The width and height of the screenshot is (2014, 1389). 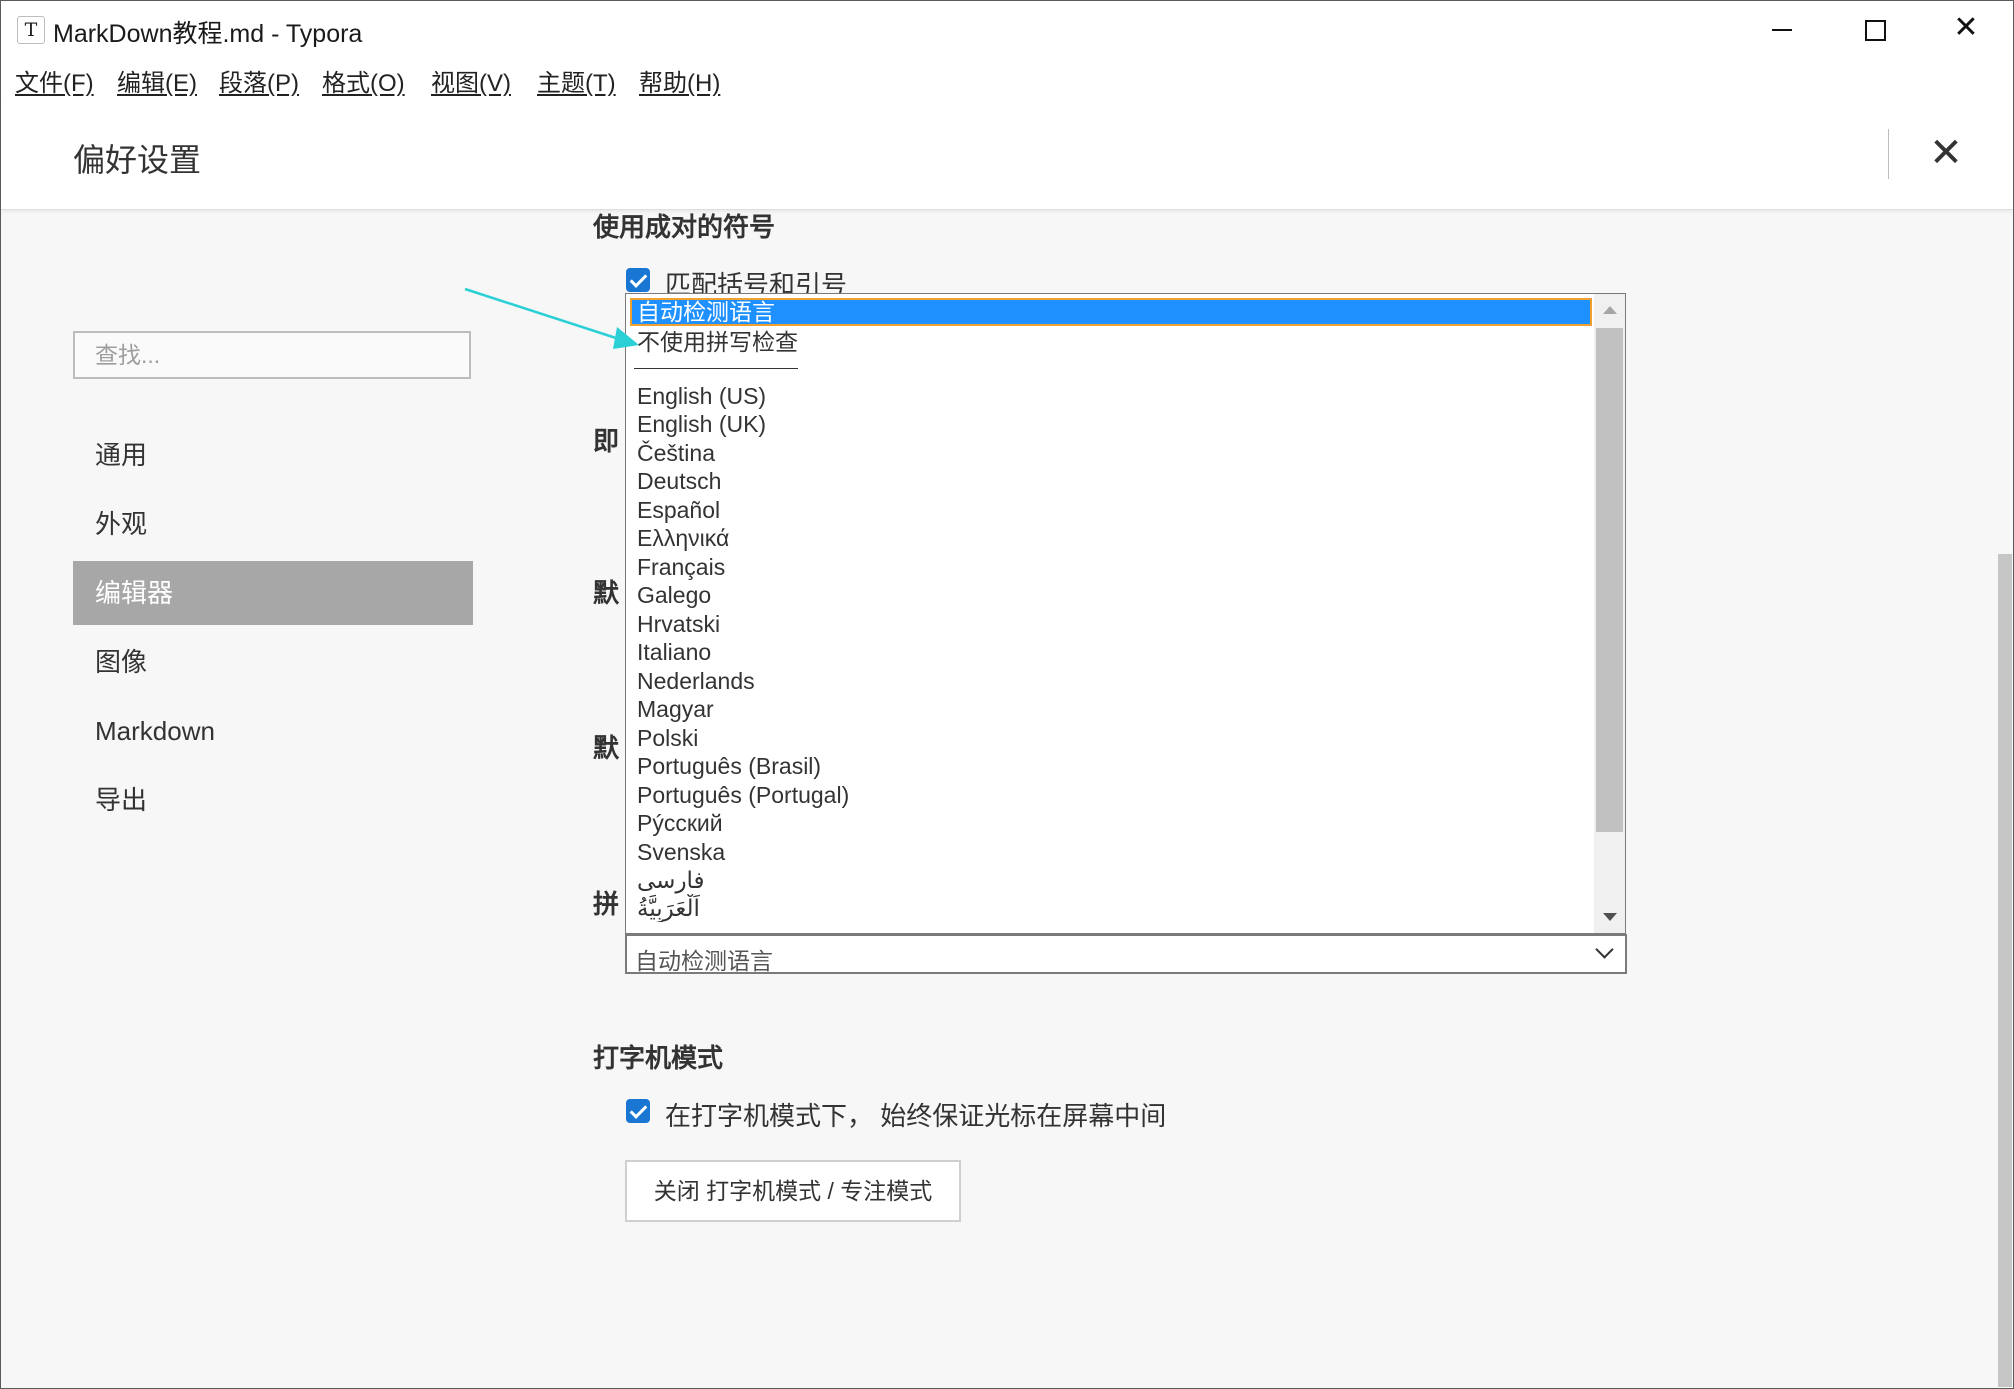 What do you see at coordinates (658, 1058) in the screenshot?
I see `section-title-typewriter: 打字机模式` at bounding box center [658, 1058].